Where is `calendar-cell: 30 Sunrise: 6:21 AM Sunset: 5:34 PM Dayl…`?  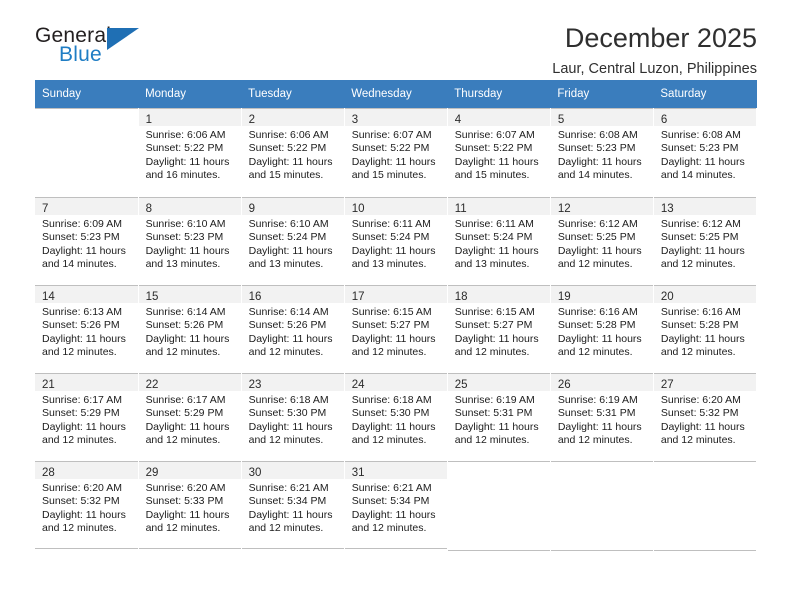
calendar-cell: 30 Sunrise: 6:21 AM Sunset: 5:34 PM Dayl… is located at coordinates (293, 506).